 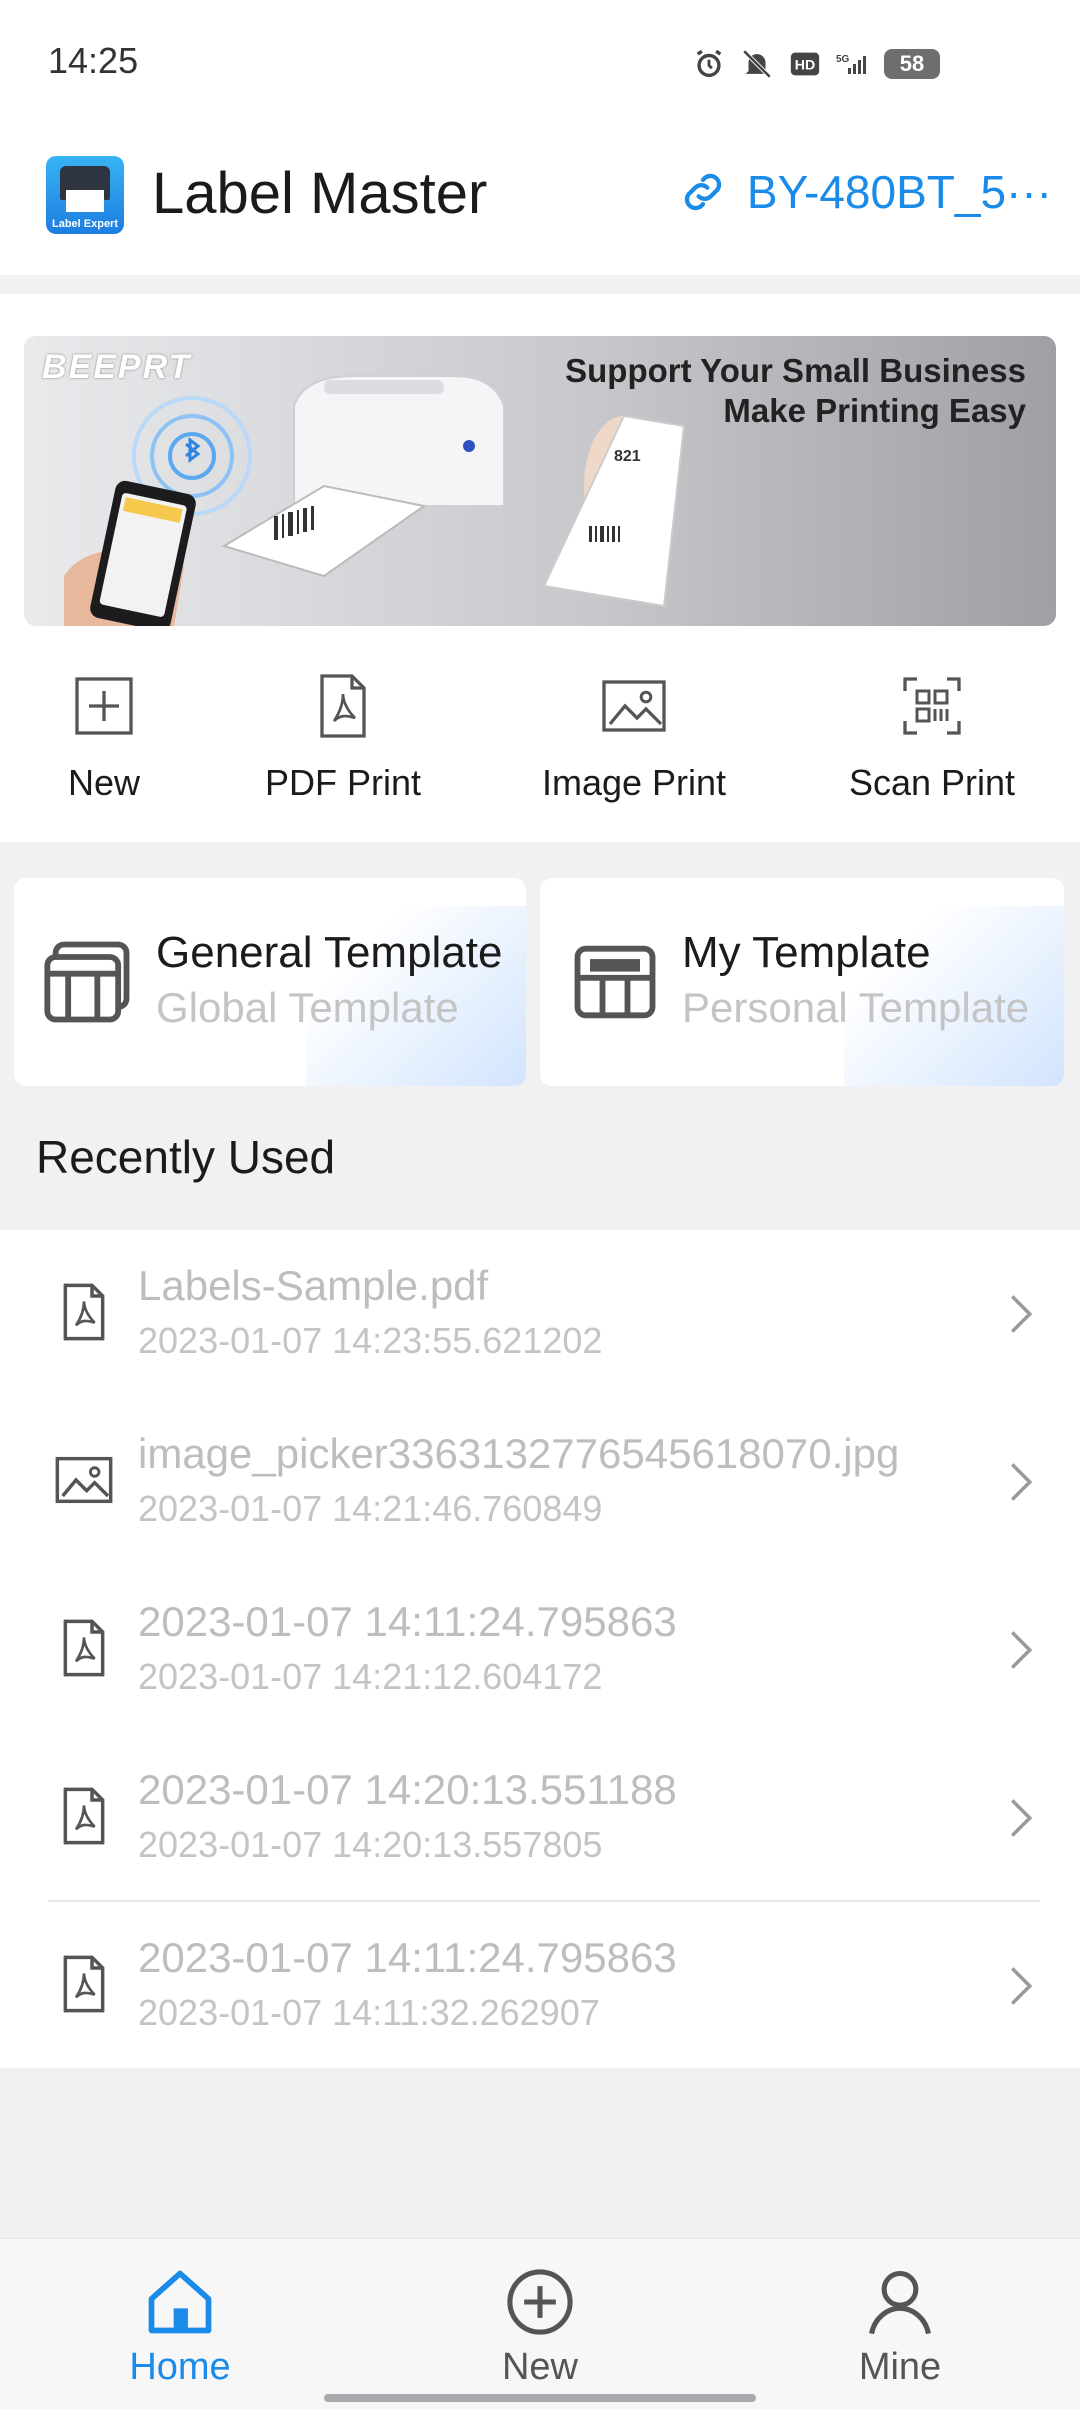 What do you see at coordinates (627, 456) in the screenshot?
I see `svg-text: 821` at bounding box center [627, 456].